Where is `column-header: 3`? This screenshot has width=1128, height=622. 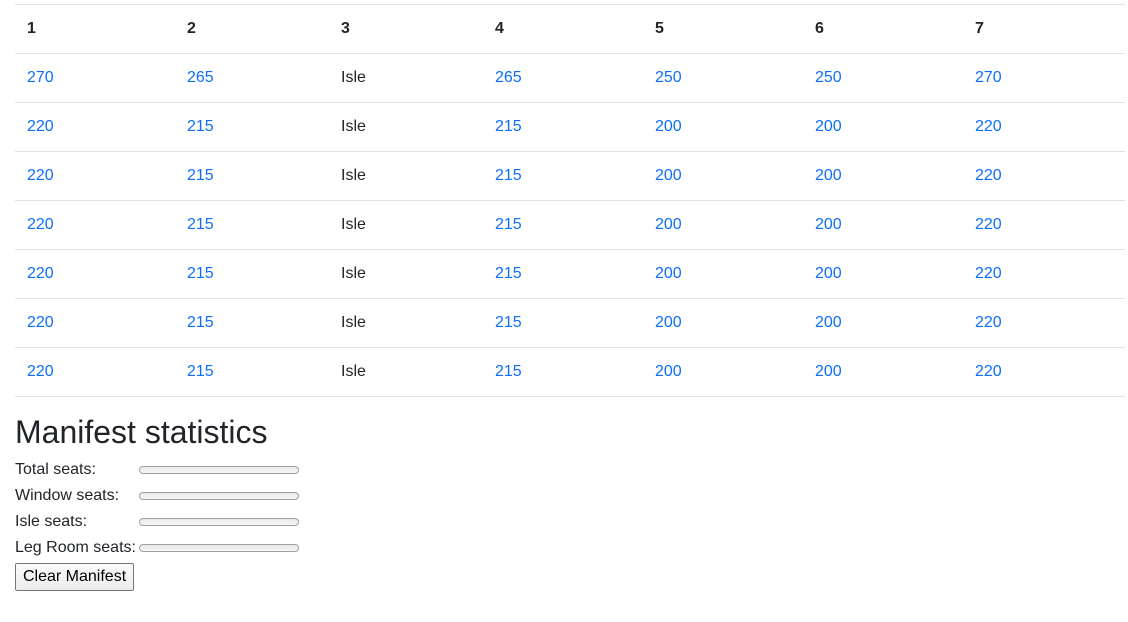 column-header: 3 is located at coordinates (406, 29).